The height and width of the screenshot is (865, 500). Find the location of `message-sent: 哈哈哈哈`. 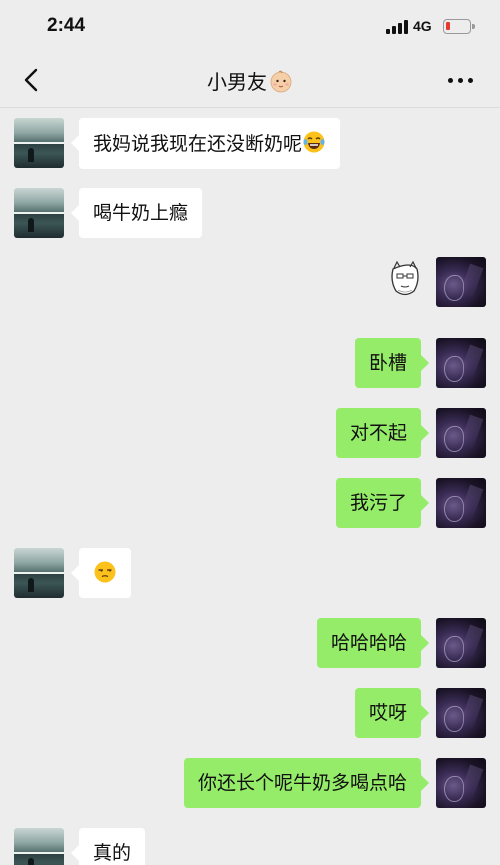

message-sent: 哈哈哈哈 is located at coordinates (401, 643).